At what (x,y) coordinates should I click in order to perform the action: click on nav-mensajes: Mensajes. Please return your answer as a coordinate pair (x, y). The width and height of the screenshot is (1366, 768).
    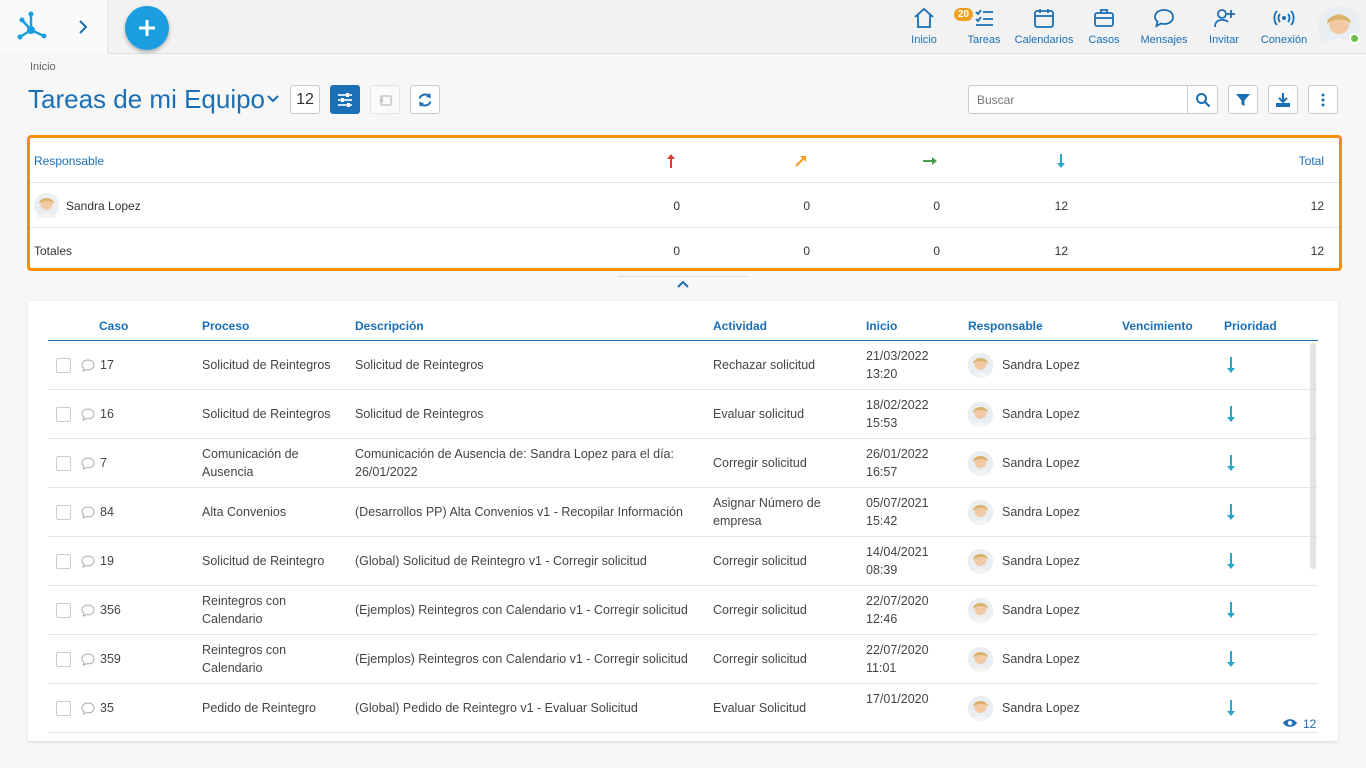
    Looking at the image, I should click on (1164, 28).